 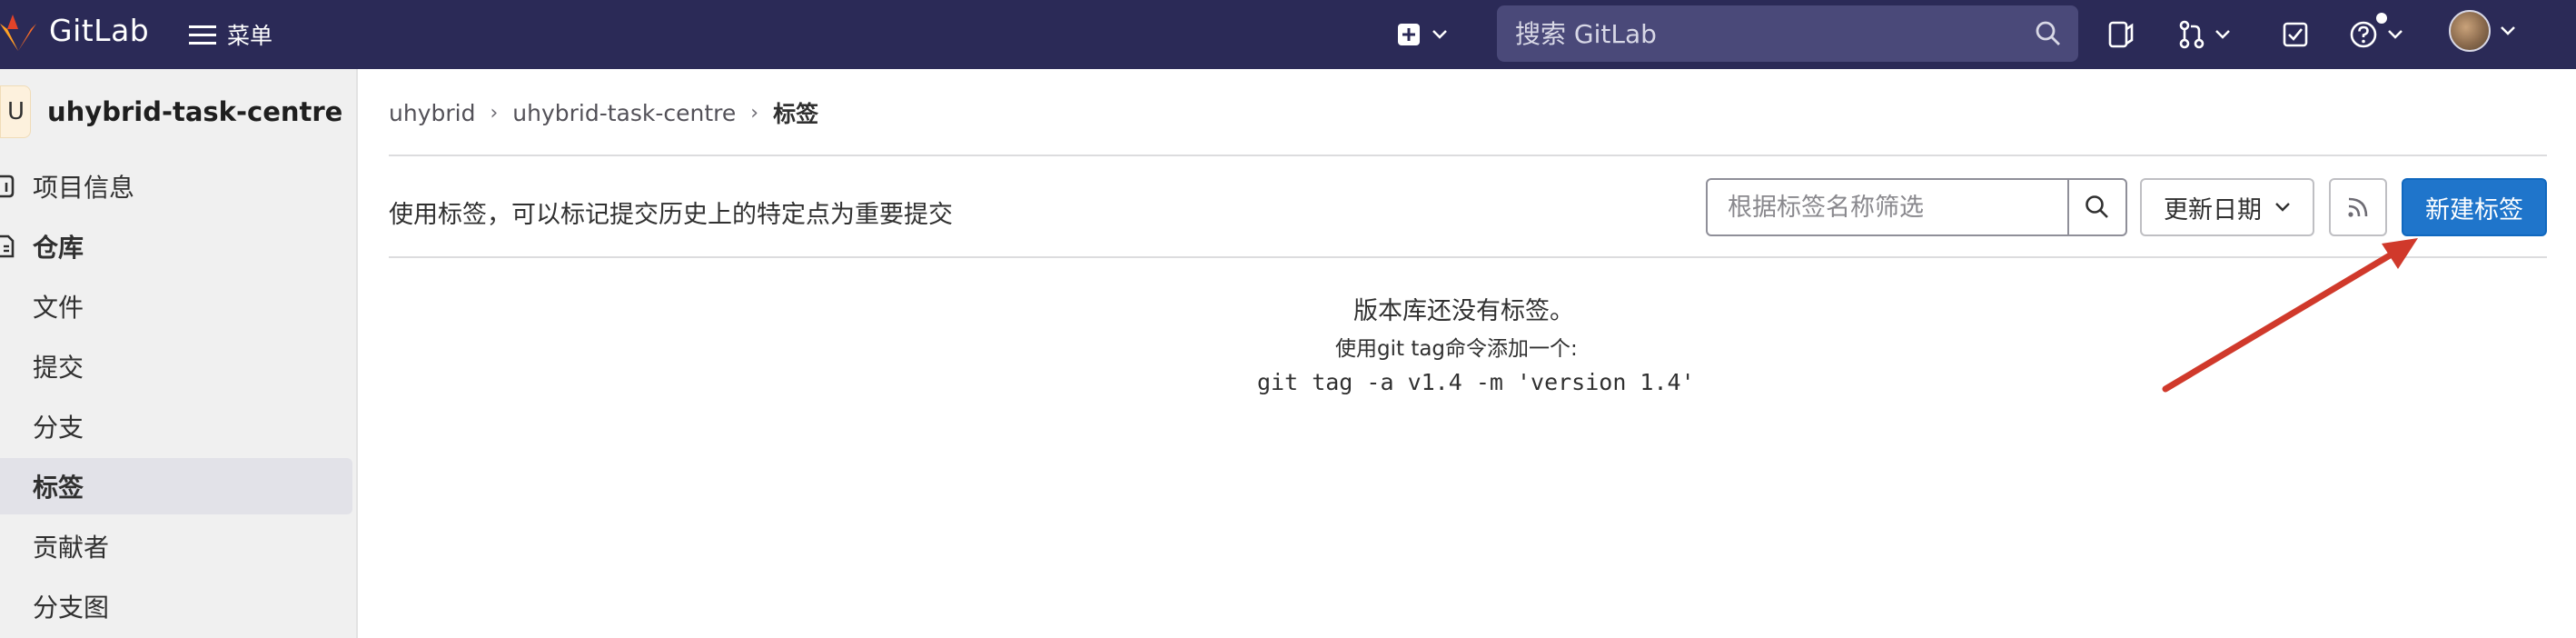 What do you see at coordinates (15, 111) in the screenshot?
I see `project-avatar: U` at bounding box center [15, 111].